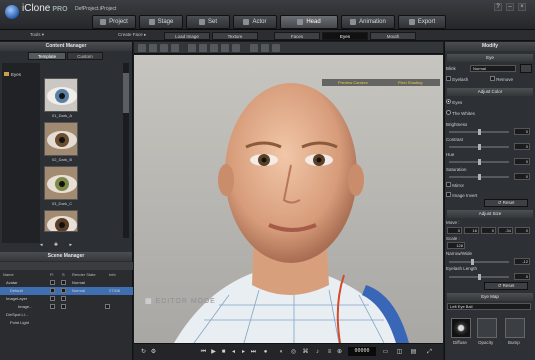 This screenshot has width=535, height=360. What do you see at coordinates (522, 161) in the screenshot?
I see `hue-value: 0` at bounding box center [522, 161].